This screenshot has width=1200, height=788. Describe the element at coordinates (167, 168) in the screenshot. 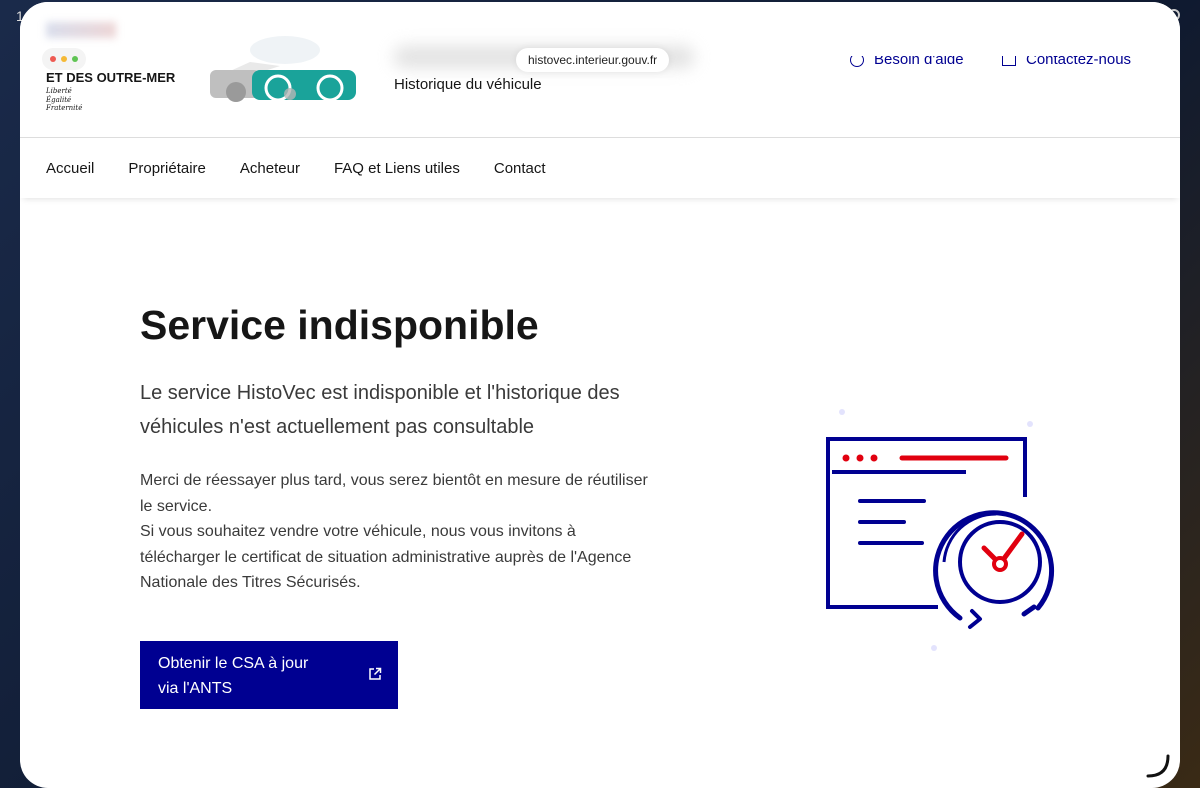

I see `nav-item-proprietaire: Propriétaire` at that location.